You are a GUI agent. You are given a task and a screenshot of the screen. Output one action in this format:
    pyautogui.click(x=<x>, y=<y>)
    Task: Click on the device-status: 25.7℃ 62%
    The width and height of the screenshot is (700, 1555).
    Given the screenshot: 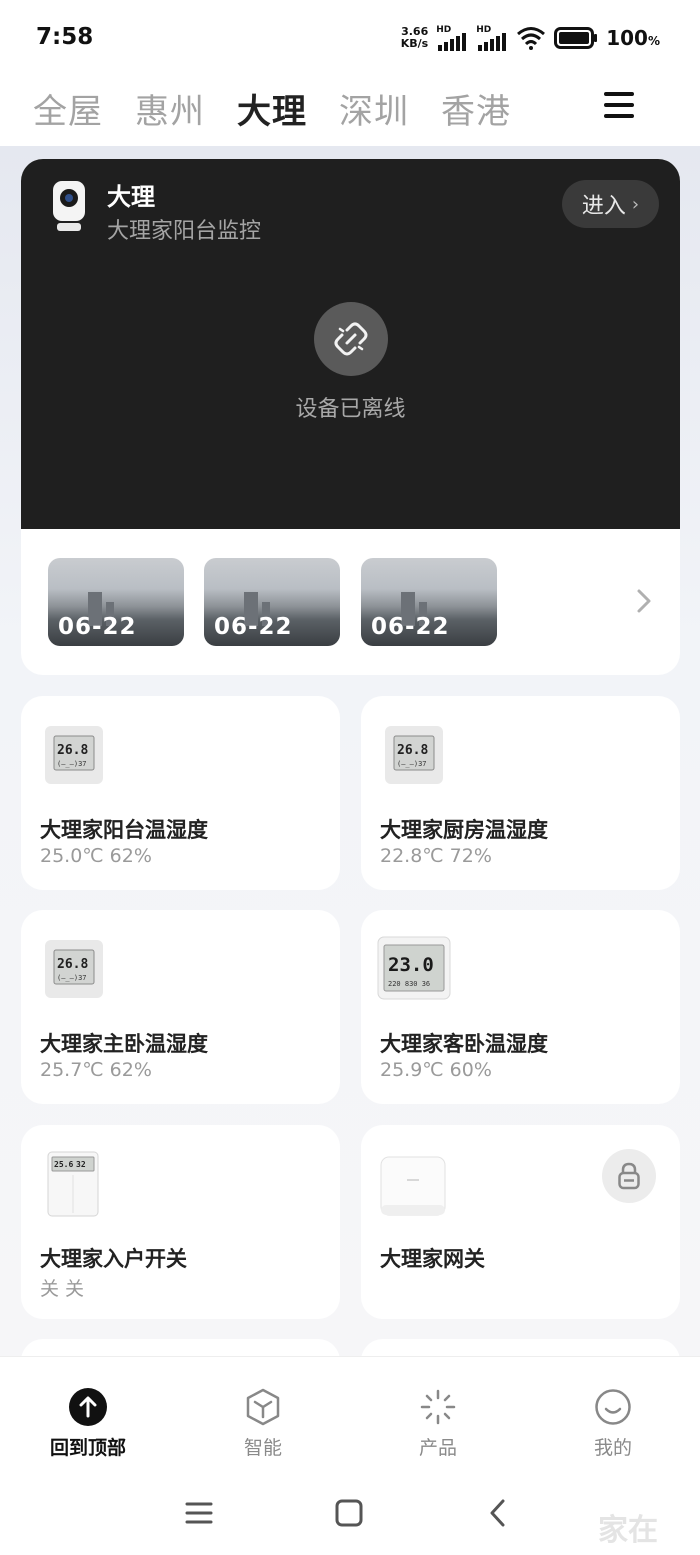 What is the action you would take?
    pyautogui.click(x=96, y=1070)
    